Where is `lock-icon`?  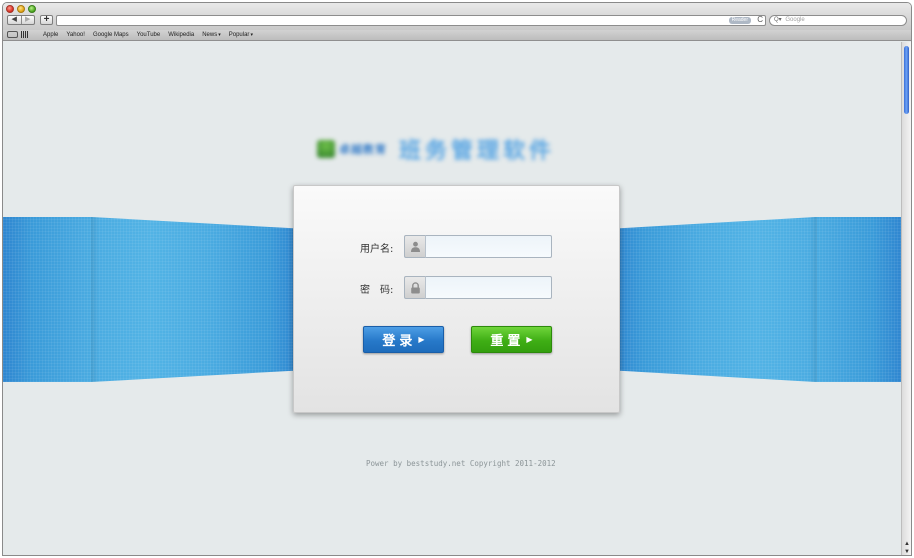
lock-icon is located at coordinates (415, 287).